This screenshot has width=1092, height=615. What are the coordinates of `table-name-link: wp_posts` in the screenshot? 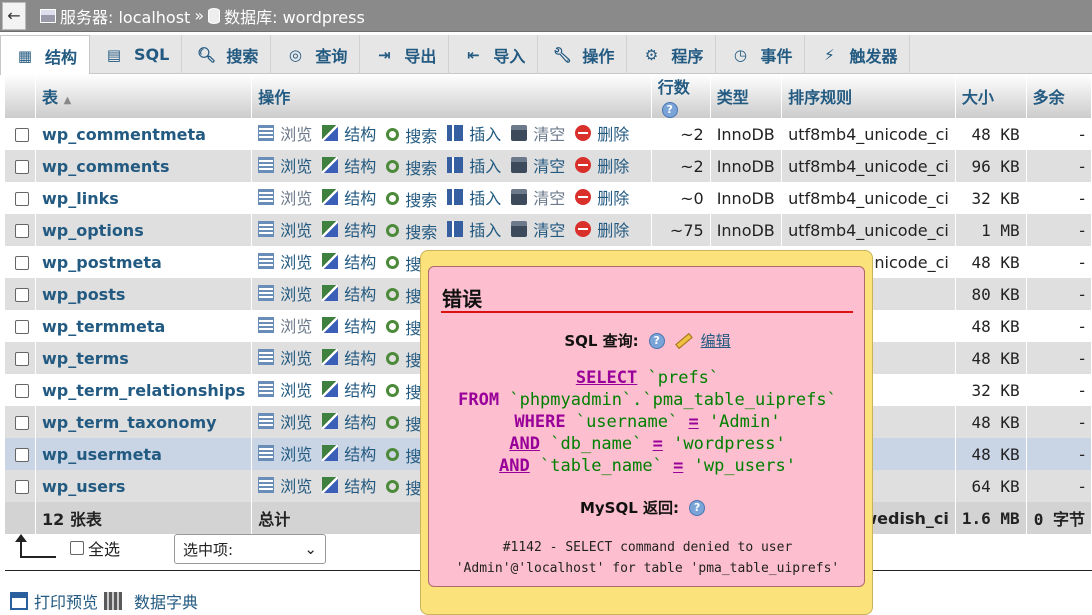 It's located at (83, 294).